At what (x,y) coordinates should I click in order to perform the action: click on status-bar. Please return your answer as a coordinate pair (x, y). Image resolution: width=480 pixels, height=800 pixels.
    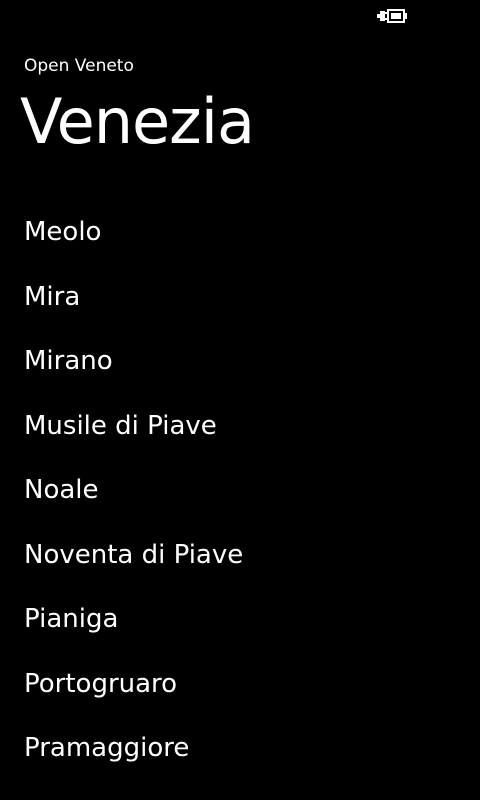
    Looking at the image, I should click on (240, 16).